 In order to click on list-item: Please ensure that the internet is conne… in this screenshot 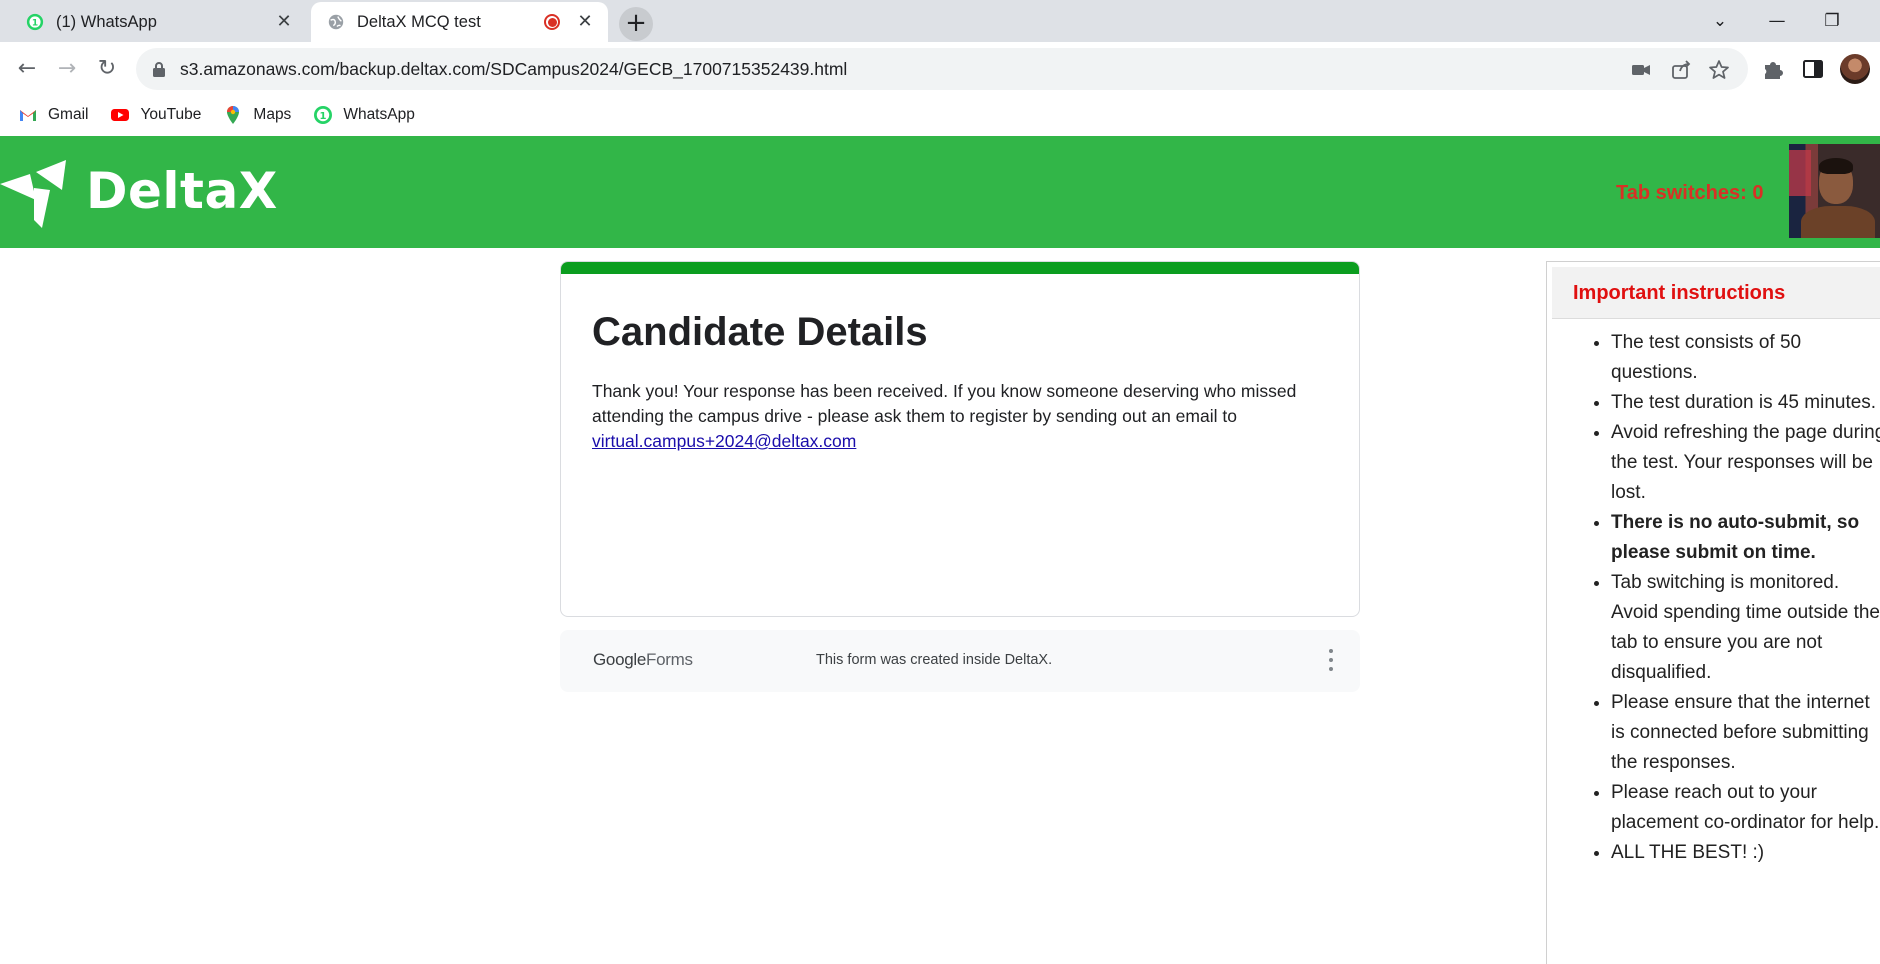, I will do `click(1745, 733)`.